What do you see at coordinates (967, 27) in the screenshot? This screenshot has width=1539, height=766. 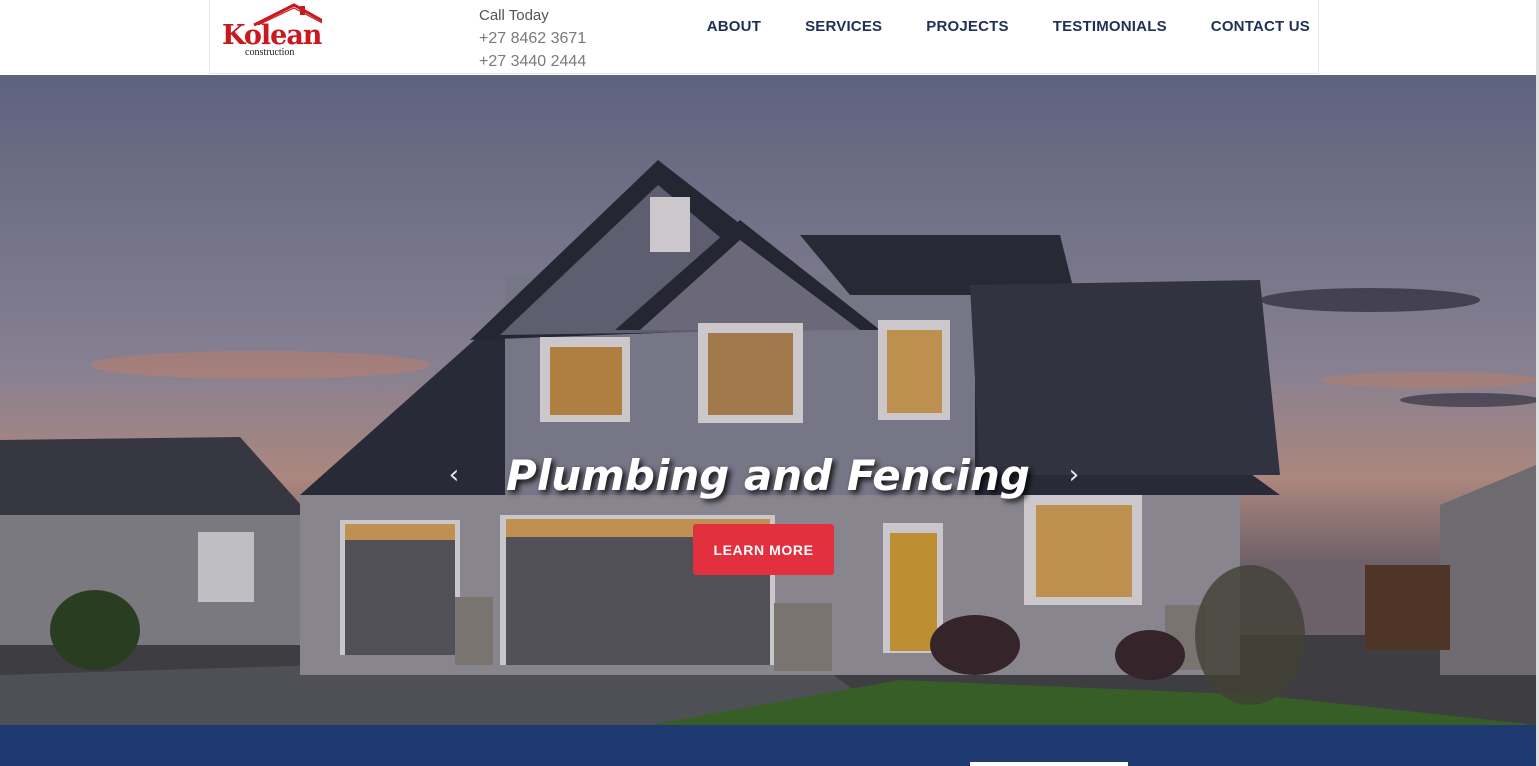 I see `nav-item-projects: PROJECTS` at bounding box center [967, 27].